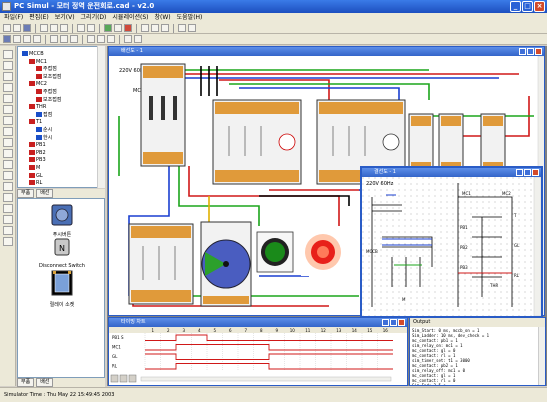  Describe the element at coordinates (111, 39) in the screenshot. I see `layer-icon` at that location.